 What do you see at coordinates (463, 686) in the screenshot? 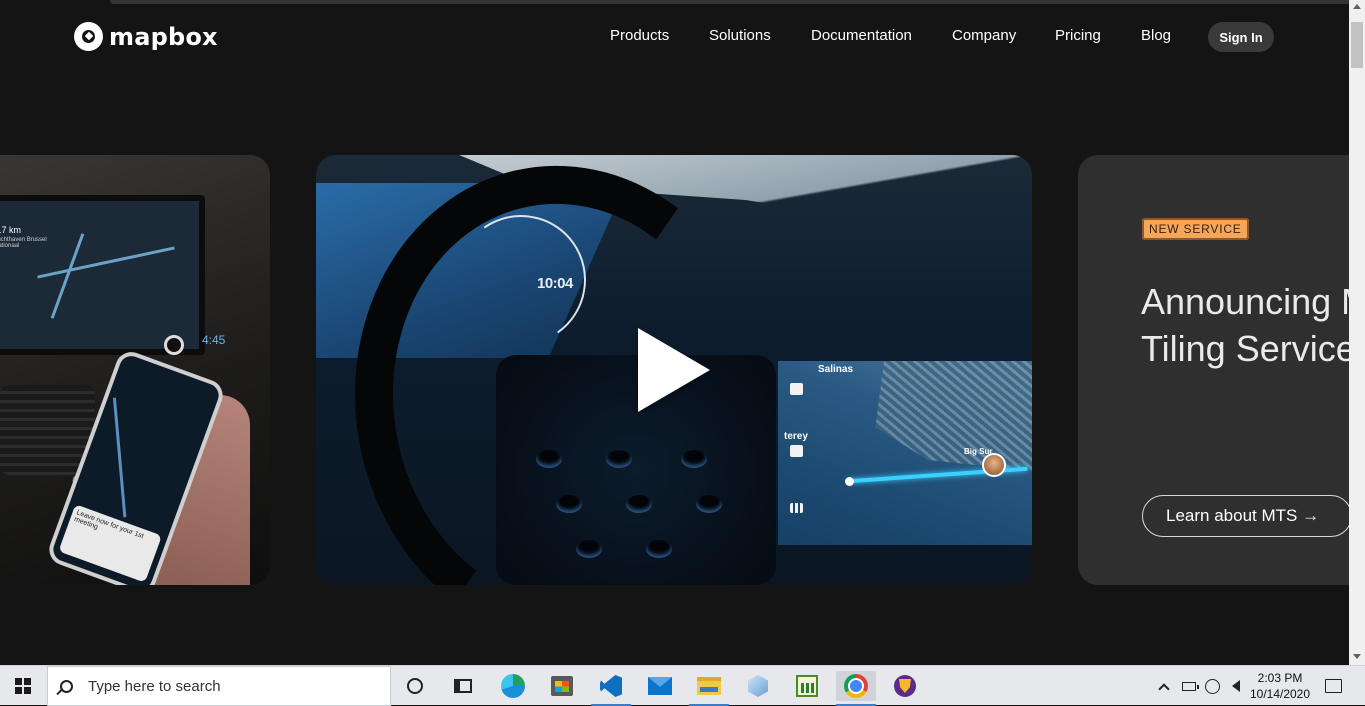
I see `task-view-icon` at bounding box center [463, 686].